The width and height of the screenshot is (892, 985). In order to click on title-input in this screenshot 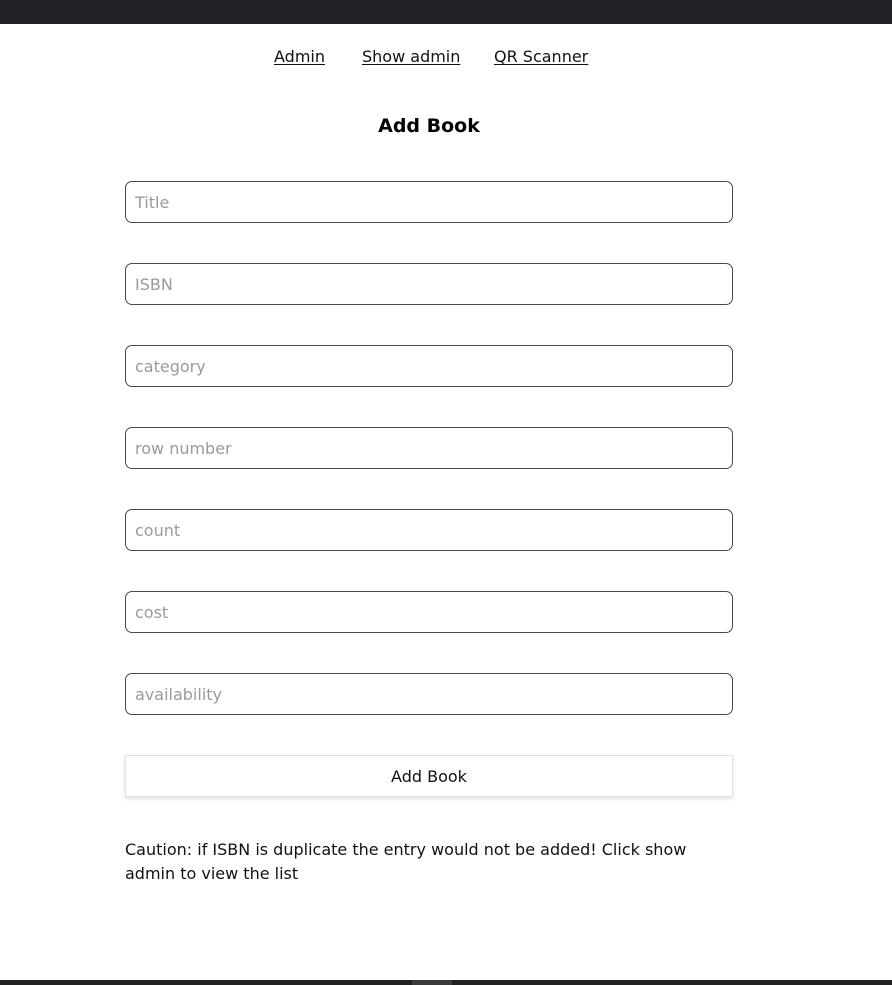, I will do `click(429, 202)`.